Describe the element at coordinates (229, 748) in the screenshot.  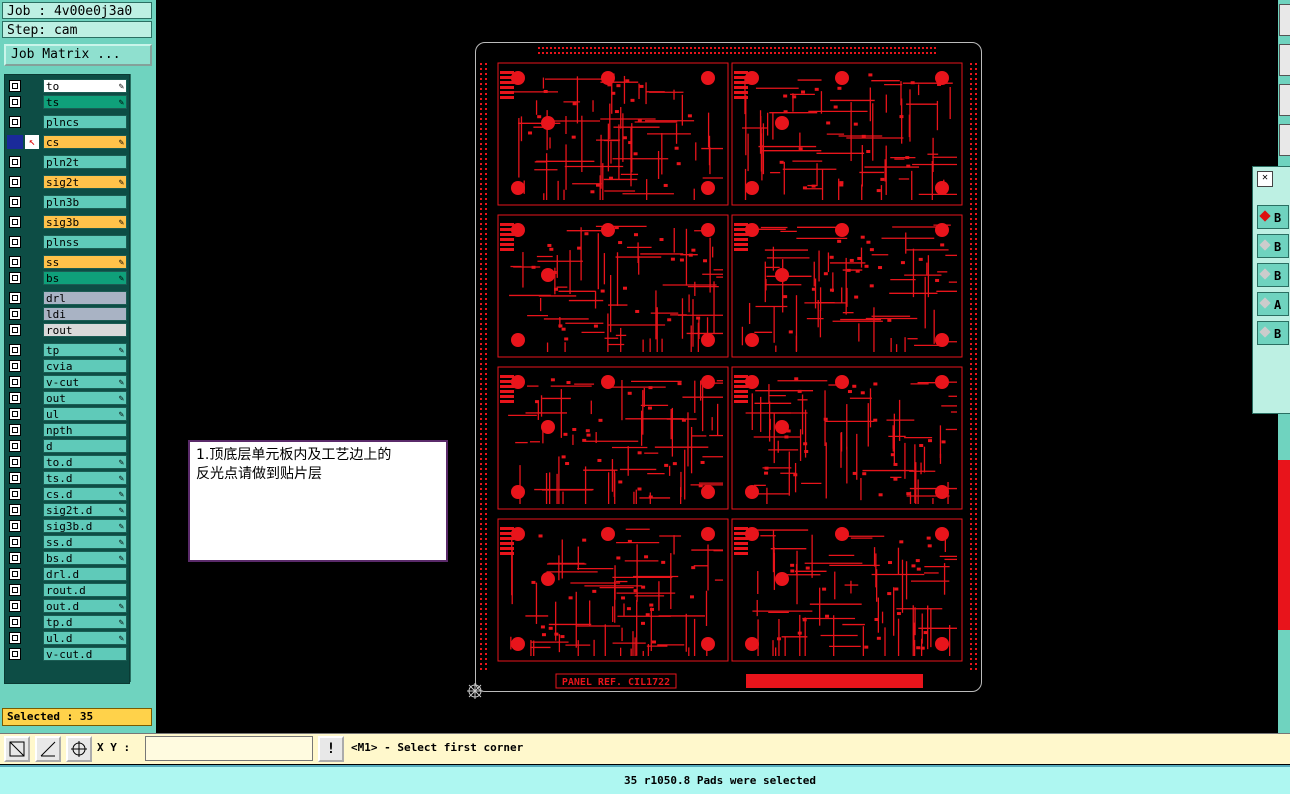
I see `xy-input` at that location.